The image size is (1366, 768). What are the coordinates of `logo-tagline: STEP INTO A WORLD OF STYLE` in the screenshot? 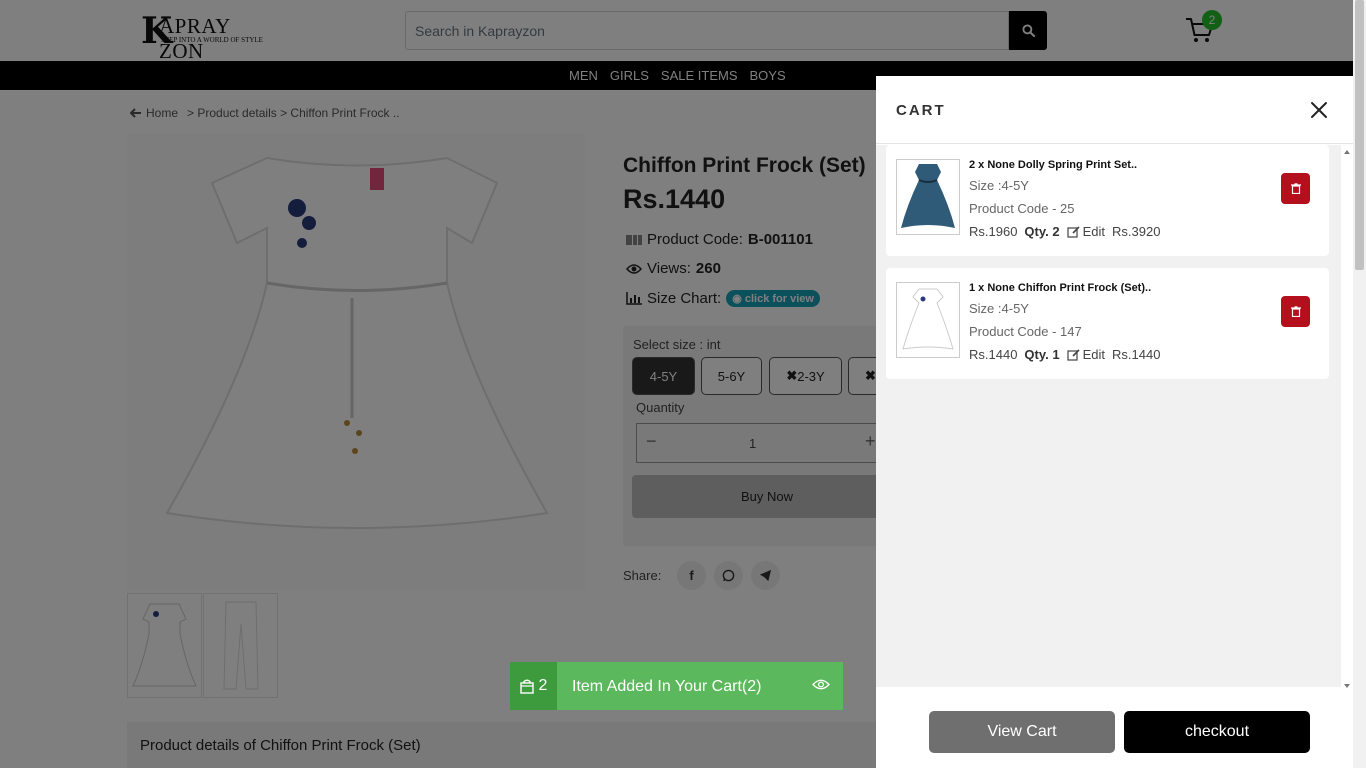 It's located at (212, 40).